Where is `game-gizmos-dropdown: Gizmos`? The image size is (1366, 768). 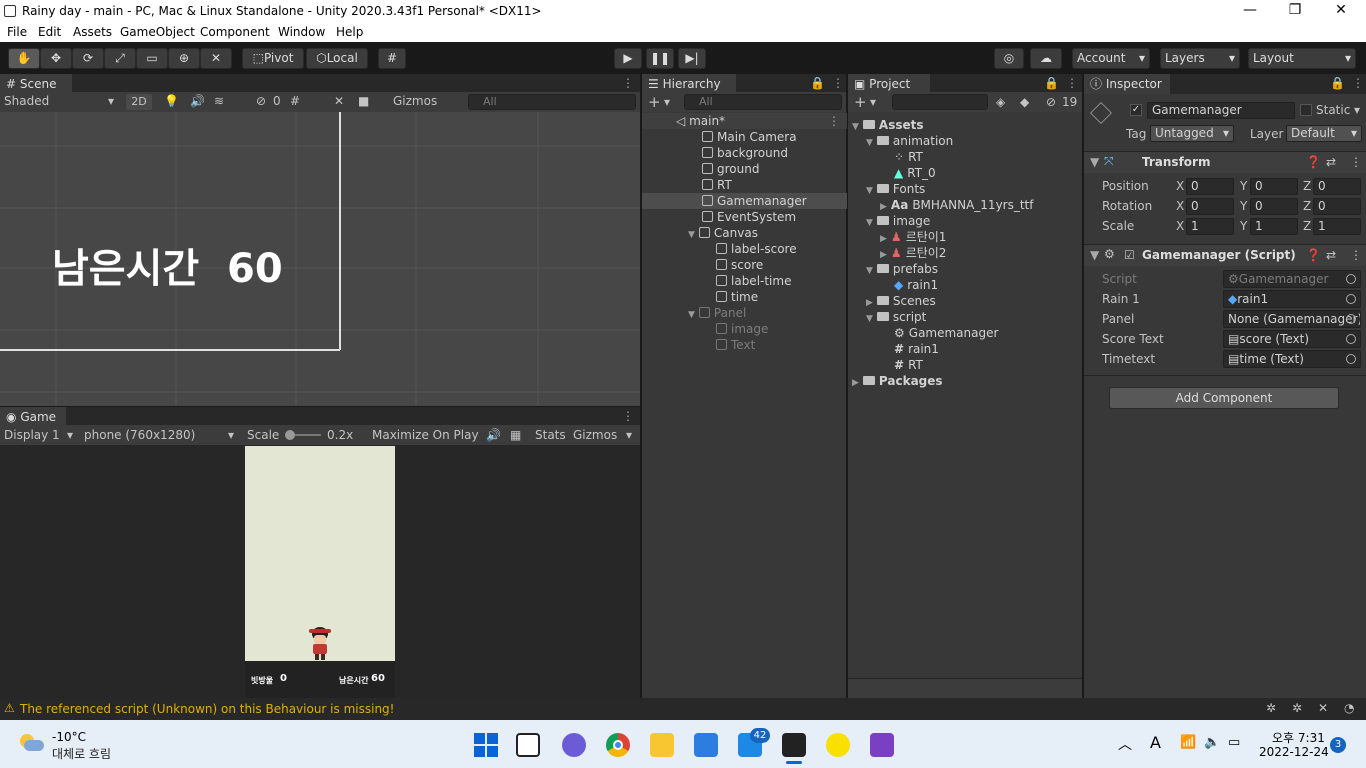
game-gizmos-dropdown: Gizmos is located at coordinates (595, 435).